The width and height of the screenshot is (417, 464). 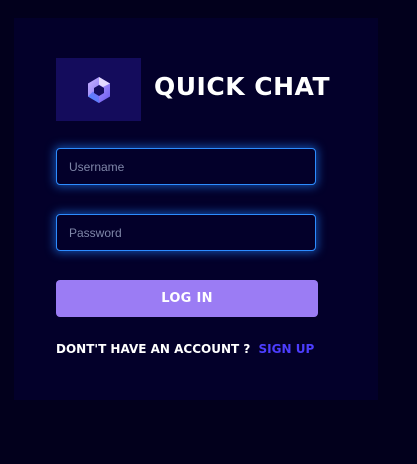 I want to click on signup-prompt-text: DONT'T HAVE AN ACCOUNT ?, so click(x=153, y=349).